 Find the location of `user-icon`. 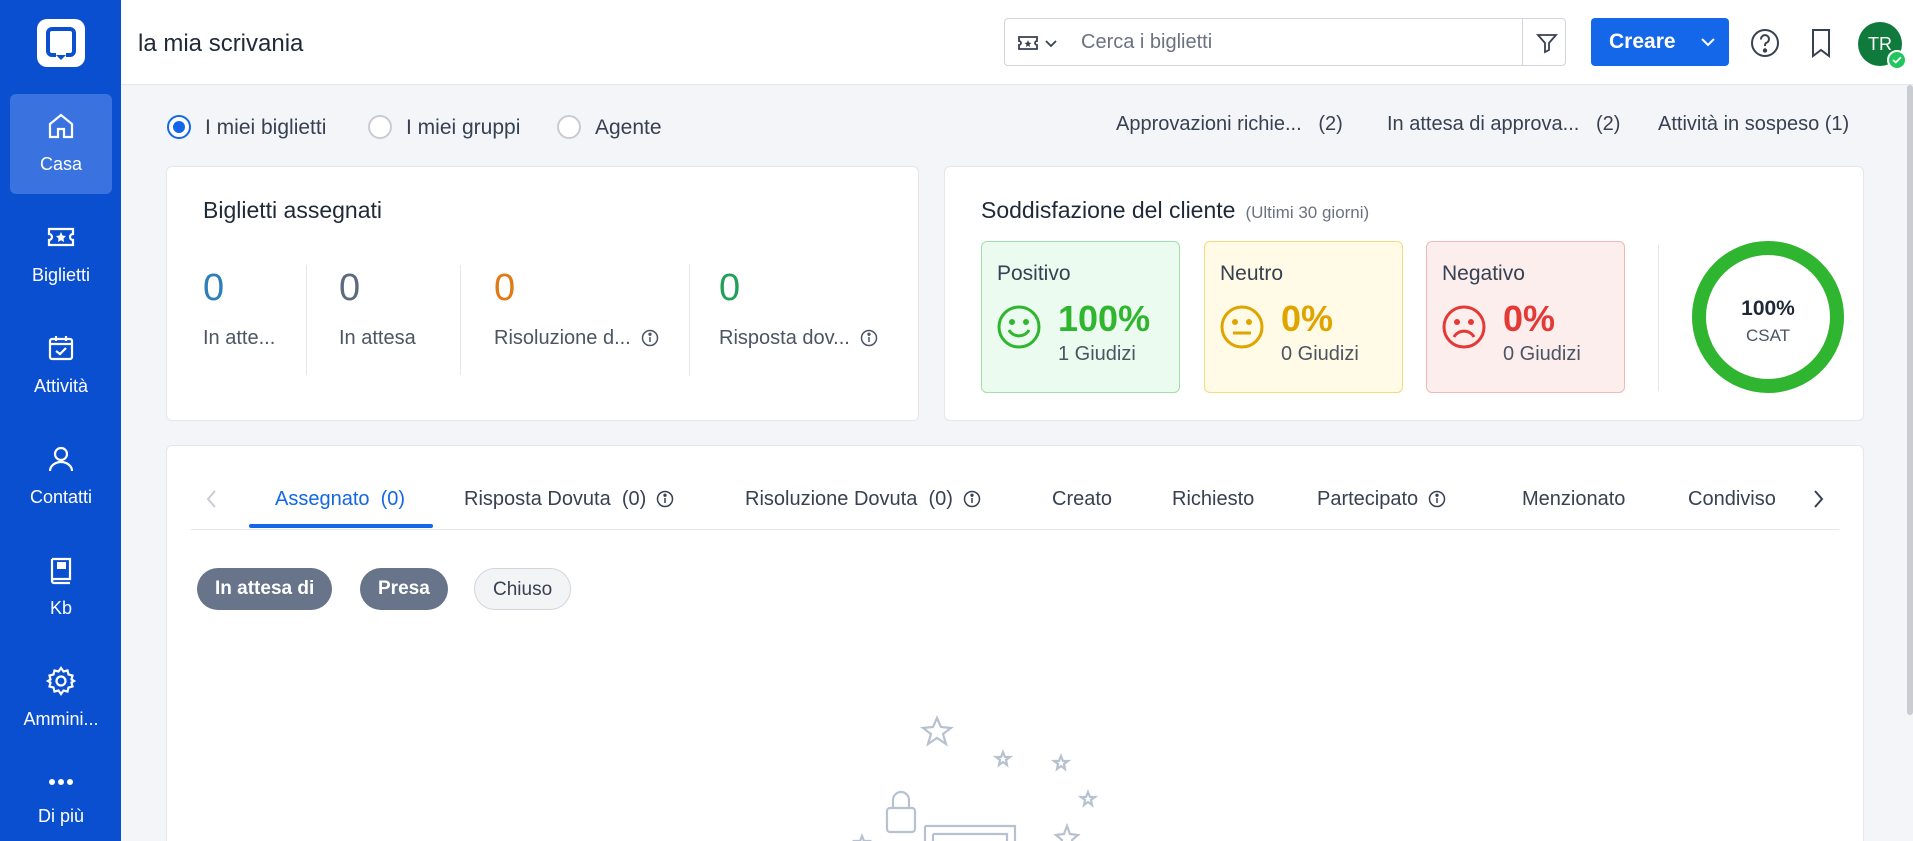

user-icon is located at coordinates (61, 459).